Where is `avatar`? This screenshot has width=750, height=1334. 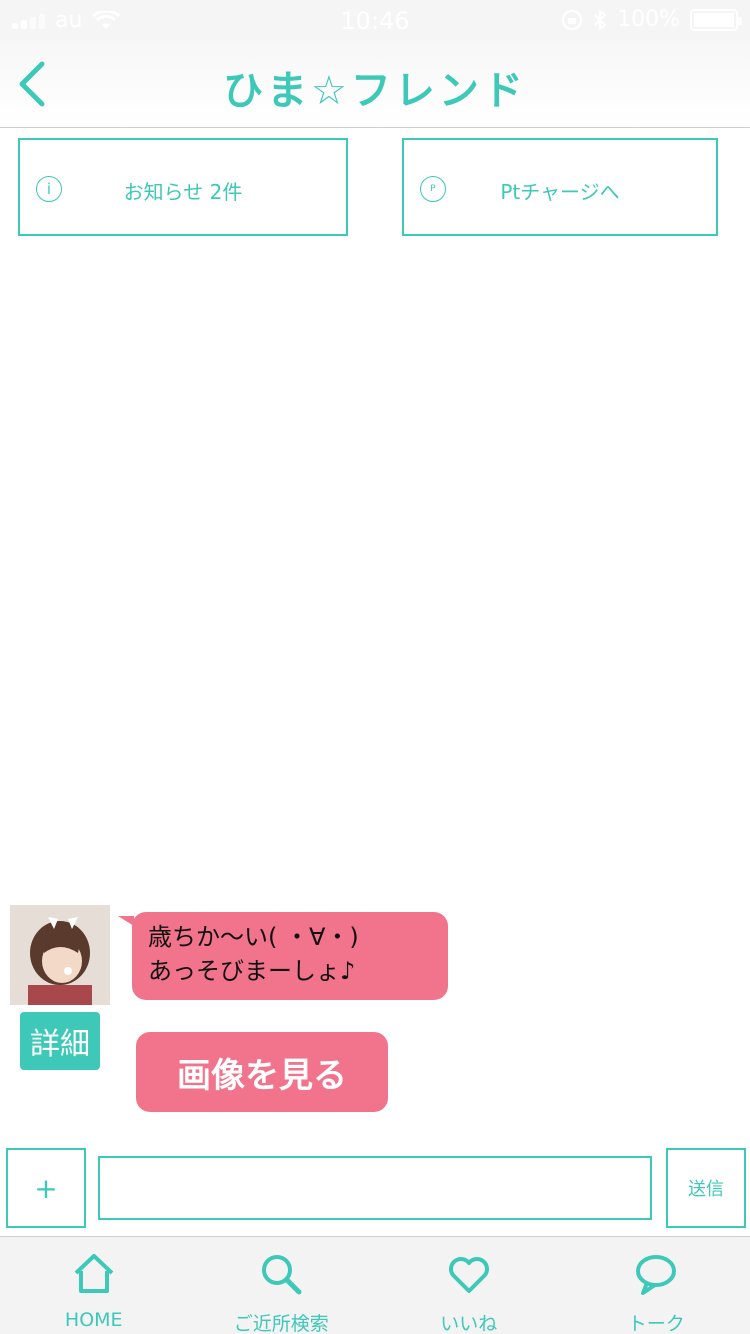 avatar is located at coordinates (60, 955).